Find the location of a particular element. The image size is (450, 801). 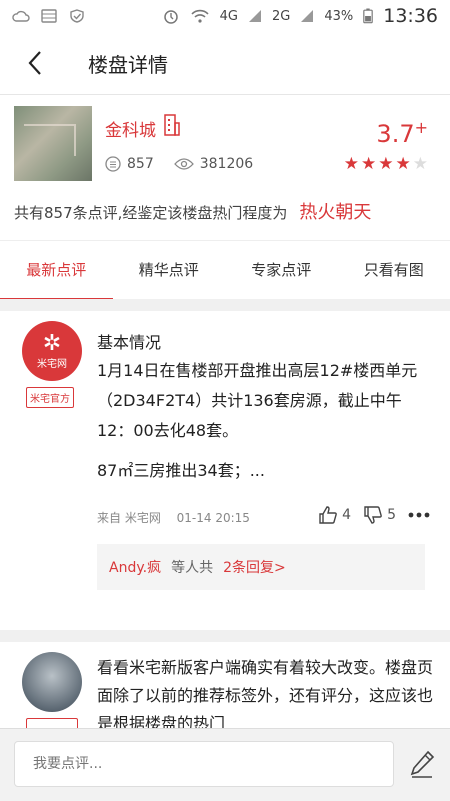

comment-count: 857 is located at coordinates (140, 164).